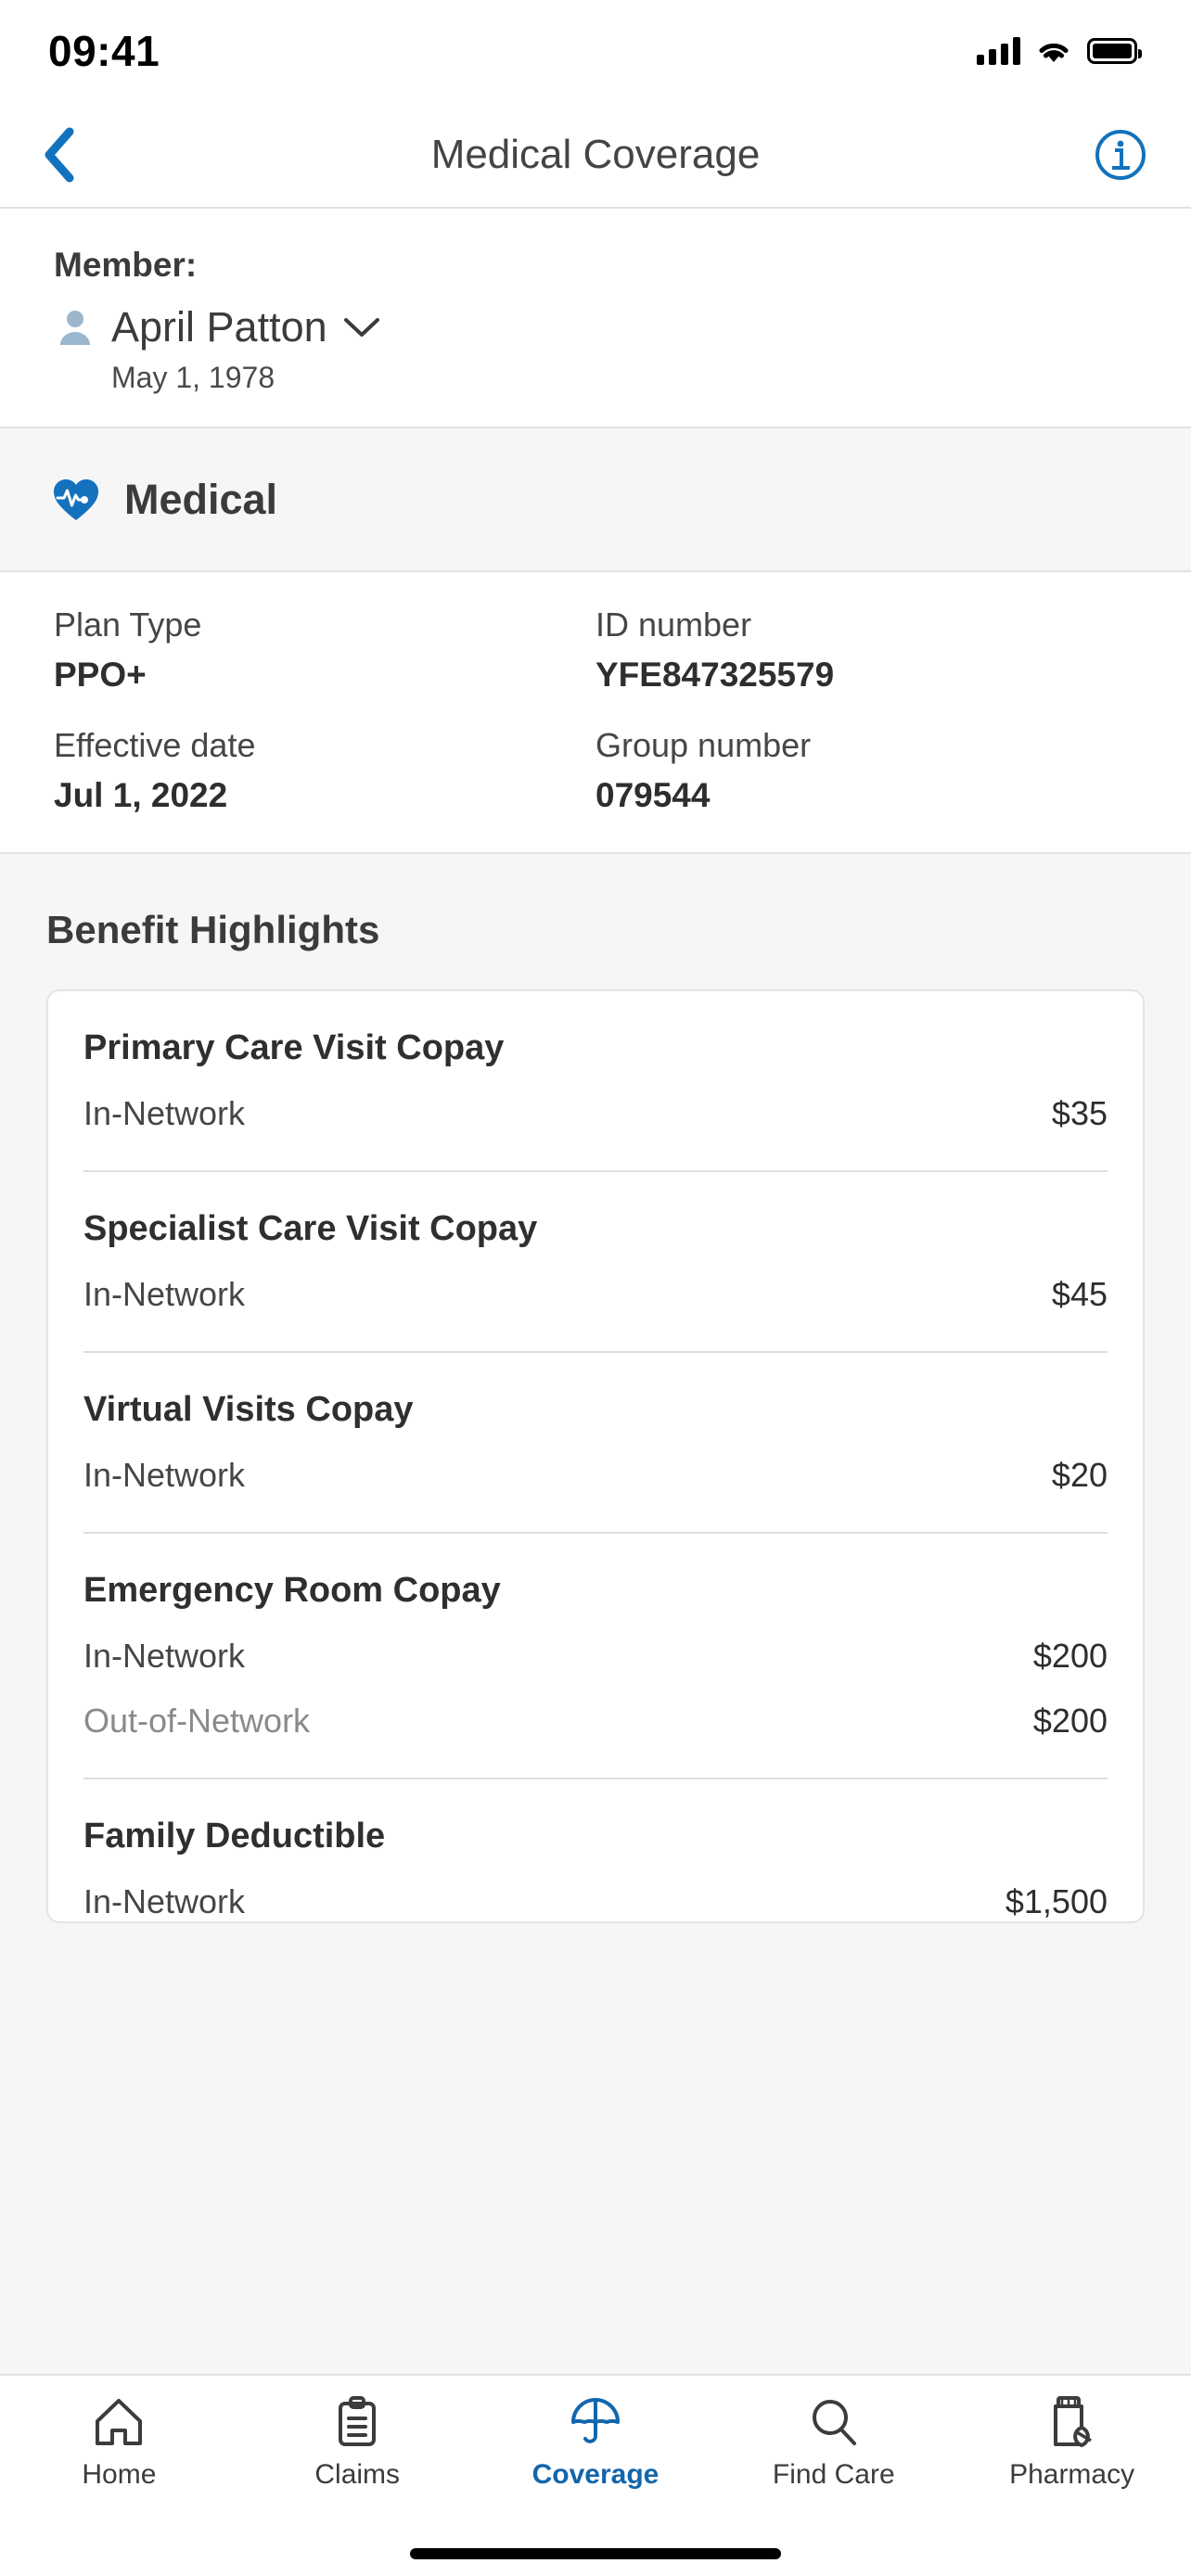  I want to click on benefit-row: In-Network $35, so click(595, 1113).